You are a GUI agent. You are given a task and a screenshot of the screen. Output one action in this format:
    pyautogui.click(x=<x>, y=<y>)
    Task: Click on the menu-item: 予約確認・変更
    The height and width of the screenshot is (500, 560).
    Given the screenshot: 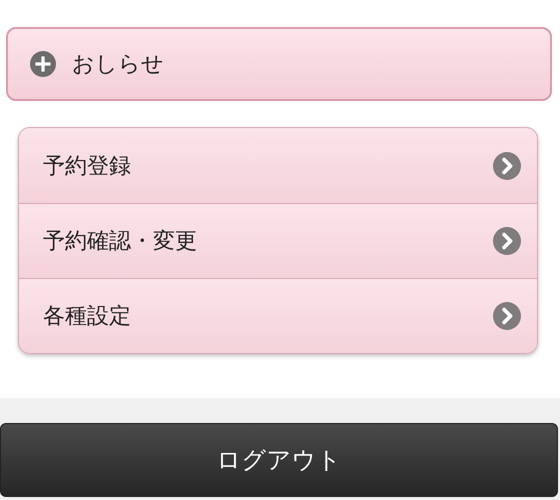 What is the action you would take?
    pyautogui.click(x=278, y=240)
    